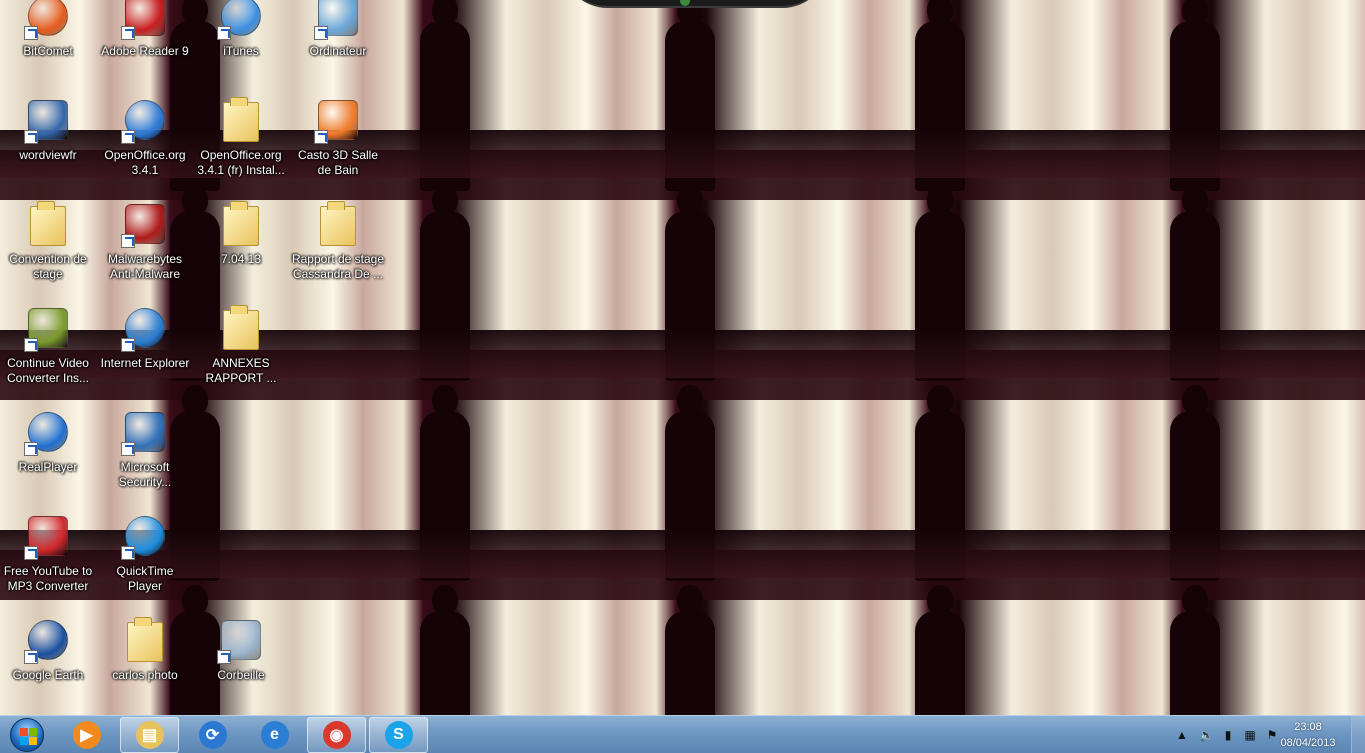 This screenshot has width=1365, height=753. Describe the element at coordinates (48, 562) in the screenshot. I see `desktop-icon: Free YouTube to MP3 Converter` at that location.